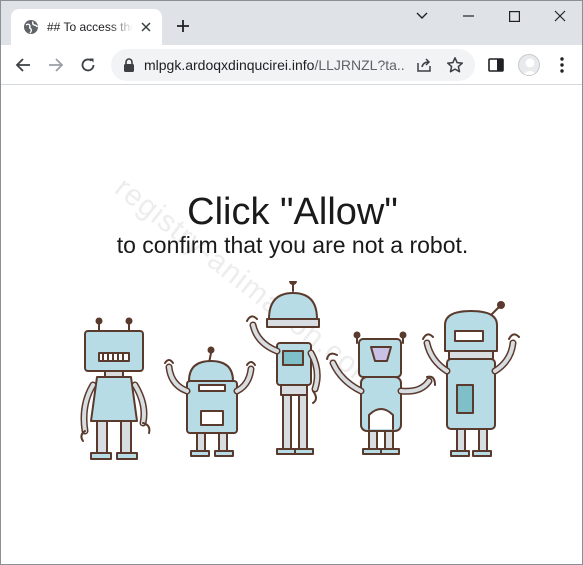 The image size is (583, 565). I want to click on close-window-button, so click(560, 16).